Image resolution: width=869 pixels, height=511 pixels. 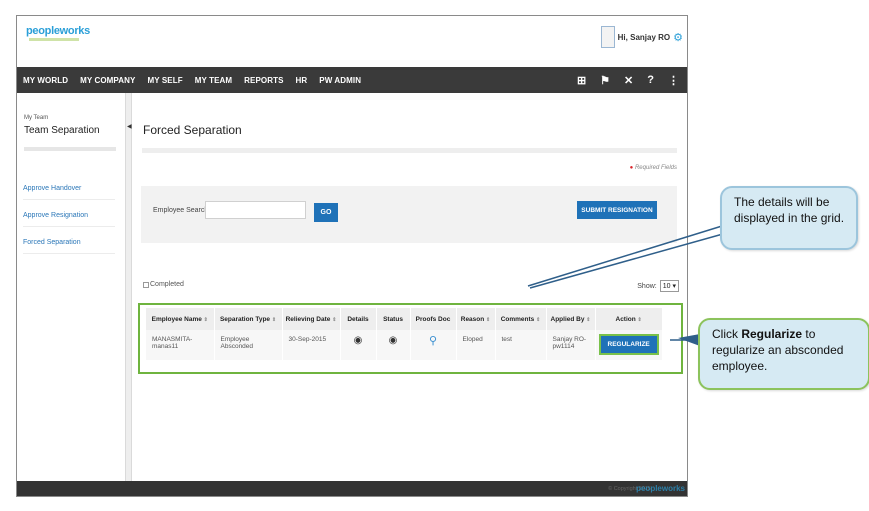 I want to click on col-action: Action ⇕, so click(x=629, y=319).